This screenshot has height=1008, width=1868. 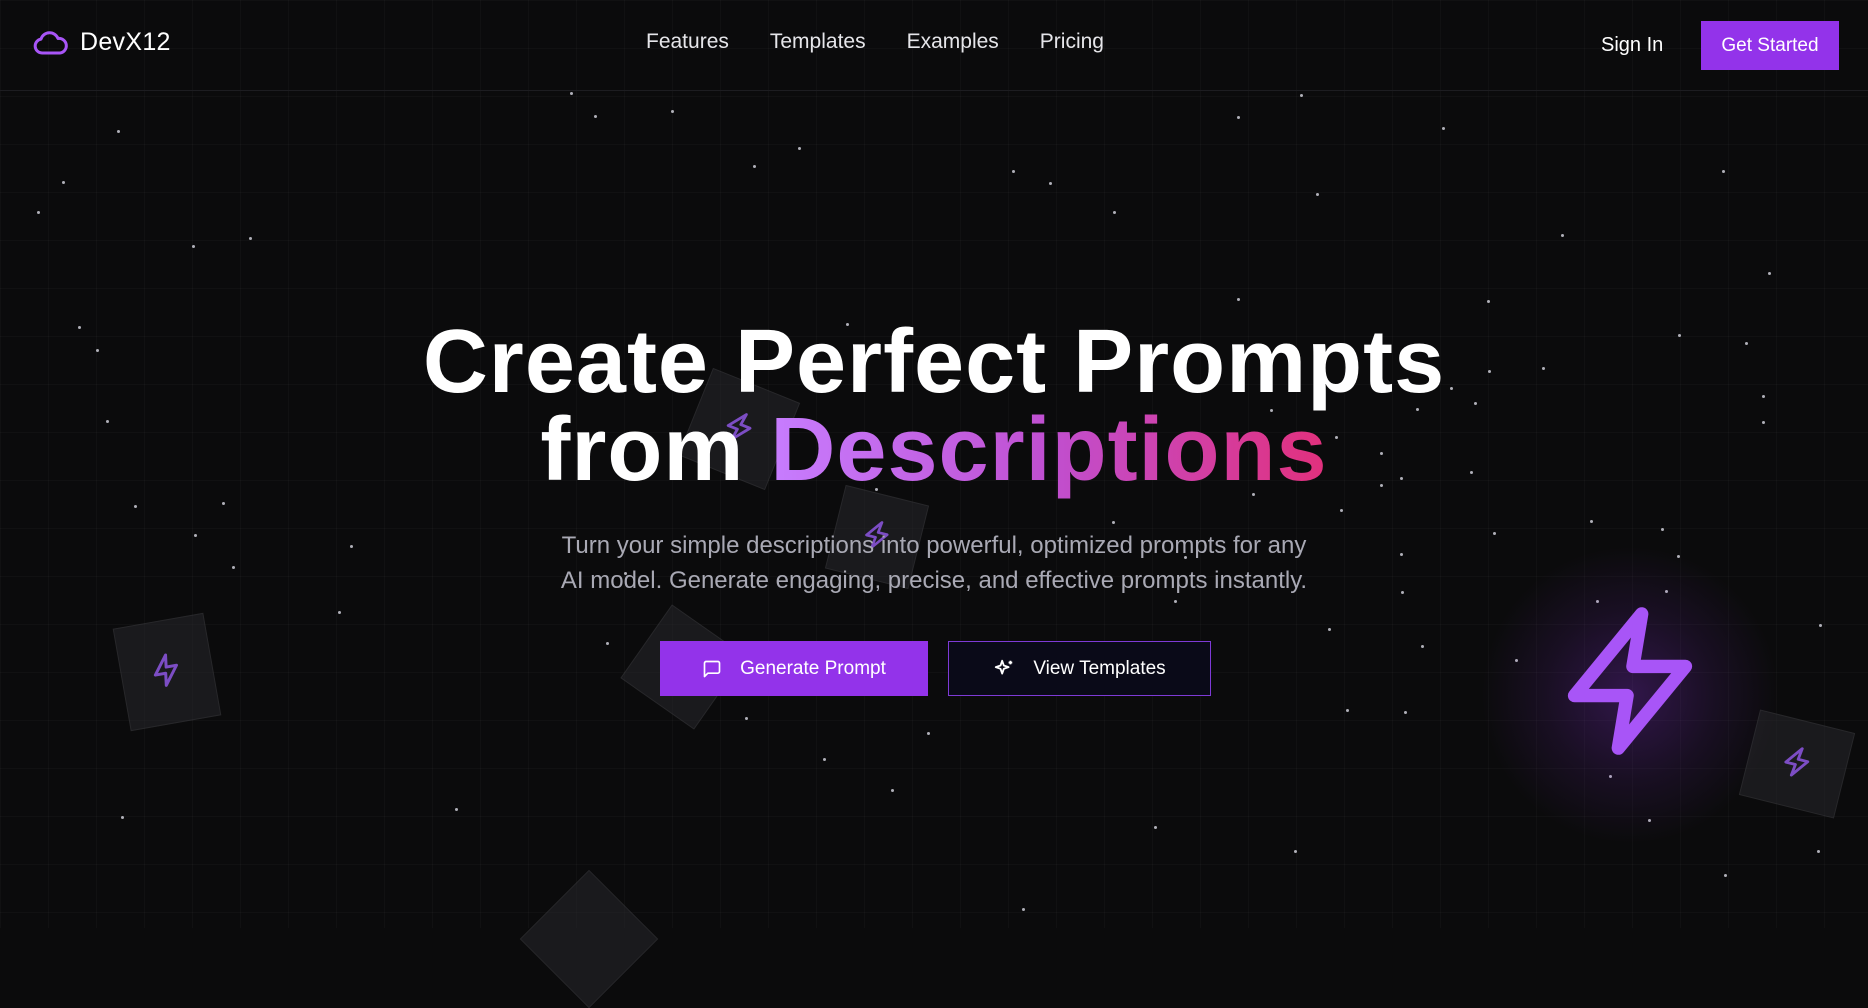 What do you see at coordinates (655, 450) in the screenshot?
I see `hero-title-plain: from` at bounding box center [655, 450].